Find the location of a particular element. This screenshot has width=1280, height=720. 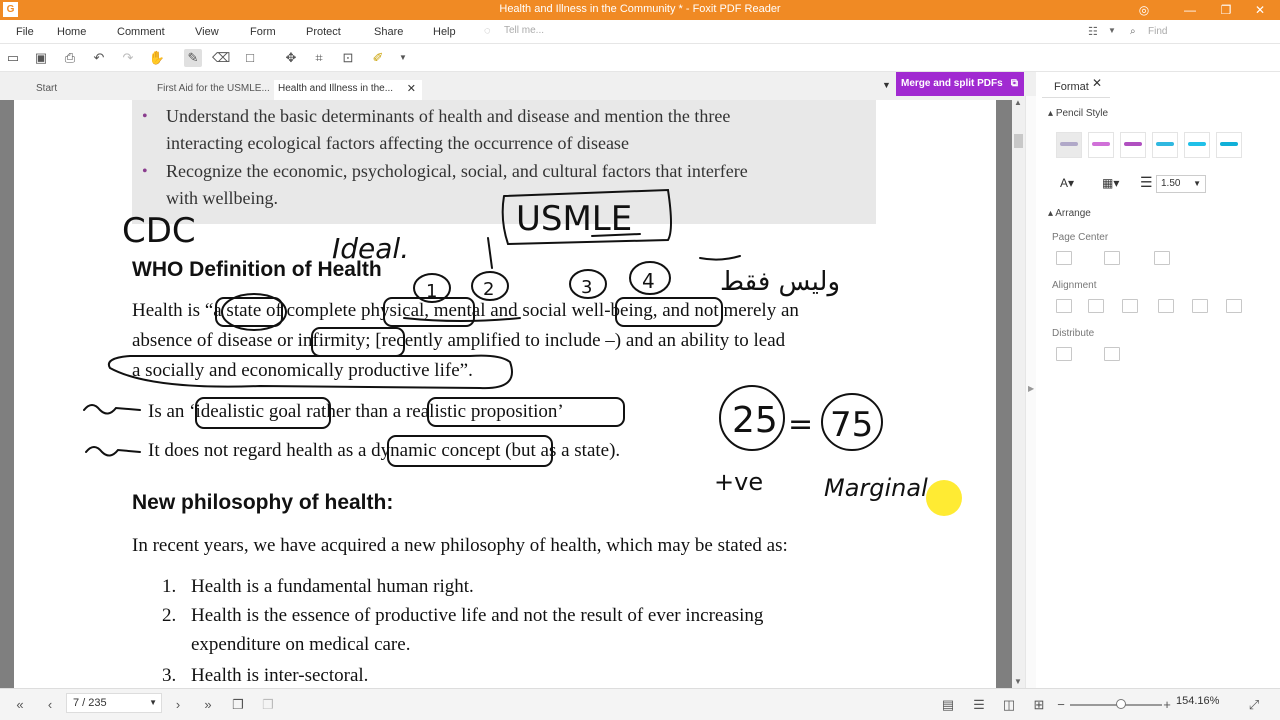

menu-share: Share is located at coordinates (388, 32).